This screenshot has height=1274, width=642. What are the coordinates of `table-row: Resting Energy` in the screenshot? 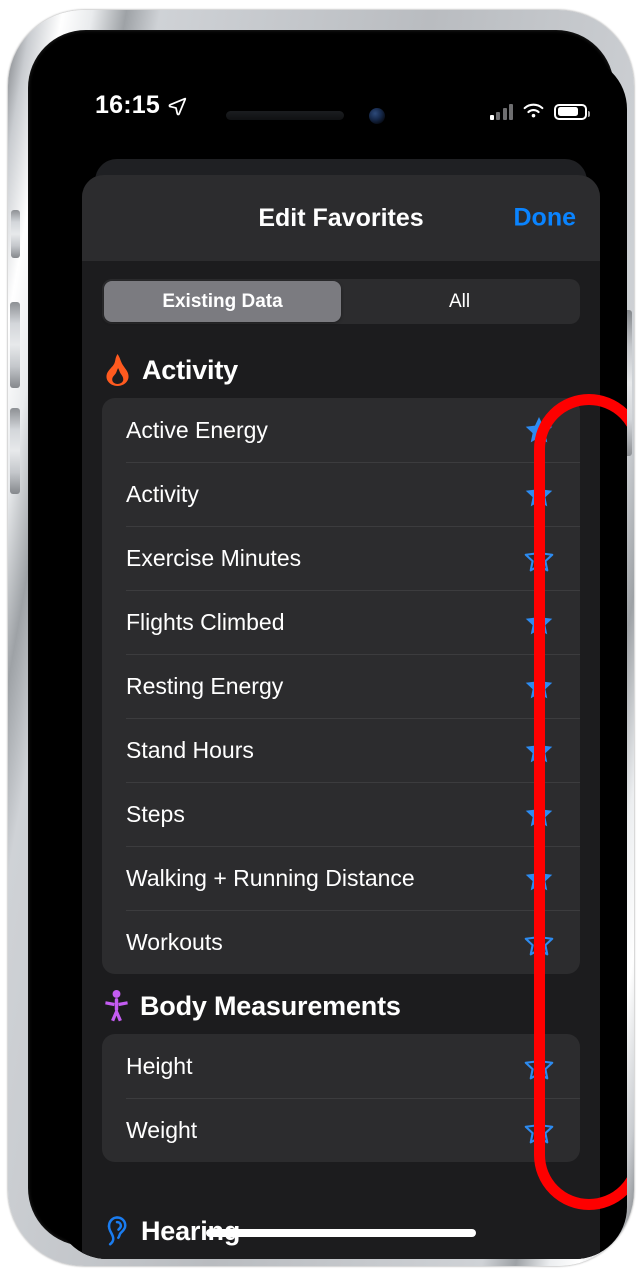 It's located at (341, 686).